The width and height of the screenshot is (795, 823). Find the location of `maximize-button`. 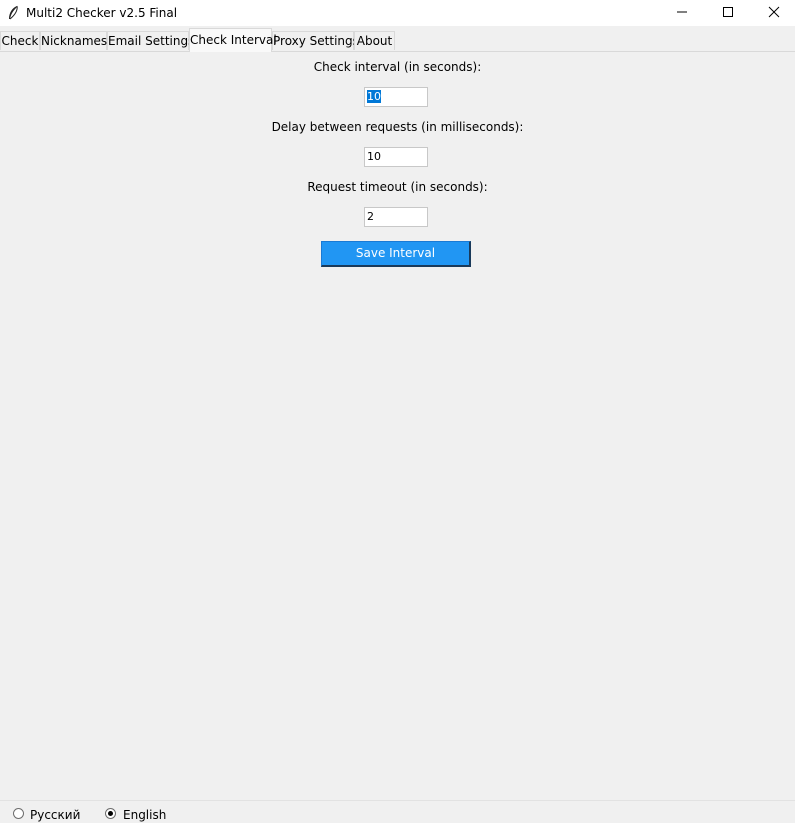

maximize-button is located at coordinates (728, 13).